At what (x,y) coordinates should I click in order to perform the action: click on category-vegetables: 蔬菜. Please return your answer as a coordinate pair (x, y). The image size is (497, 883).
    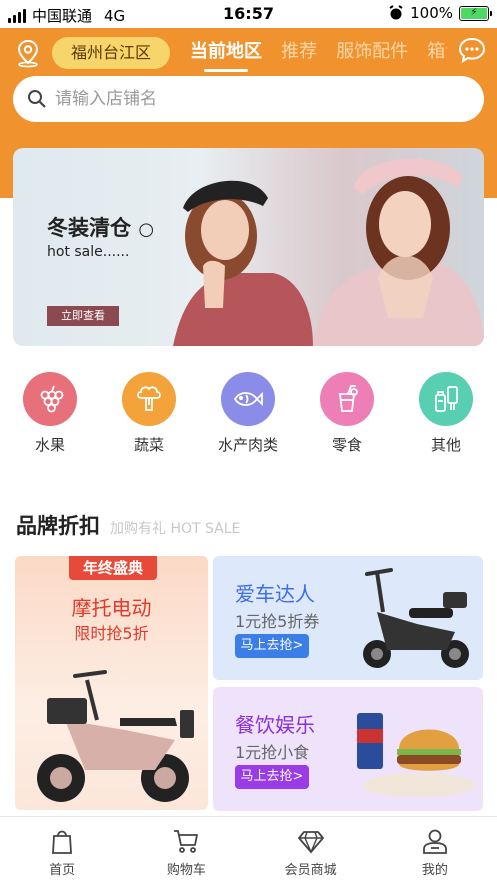
    Looking at the image, I should click on (149, 413).